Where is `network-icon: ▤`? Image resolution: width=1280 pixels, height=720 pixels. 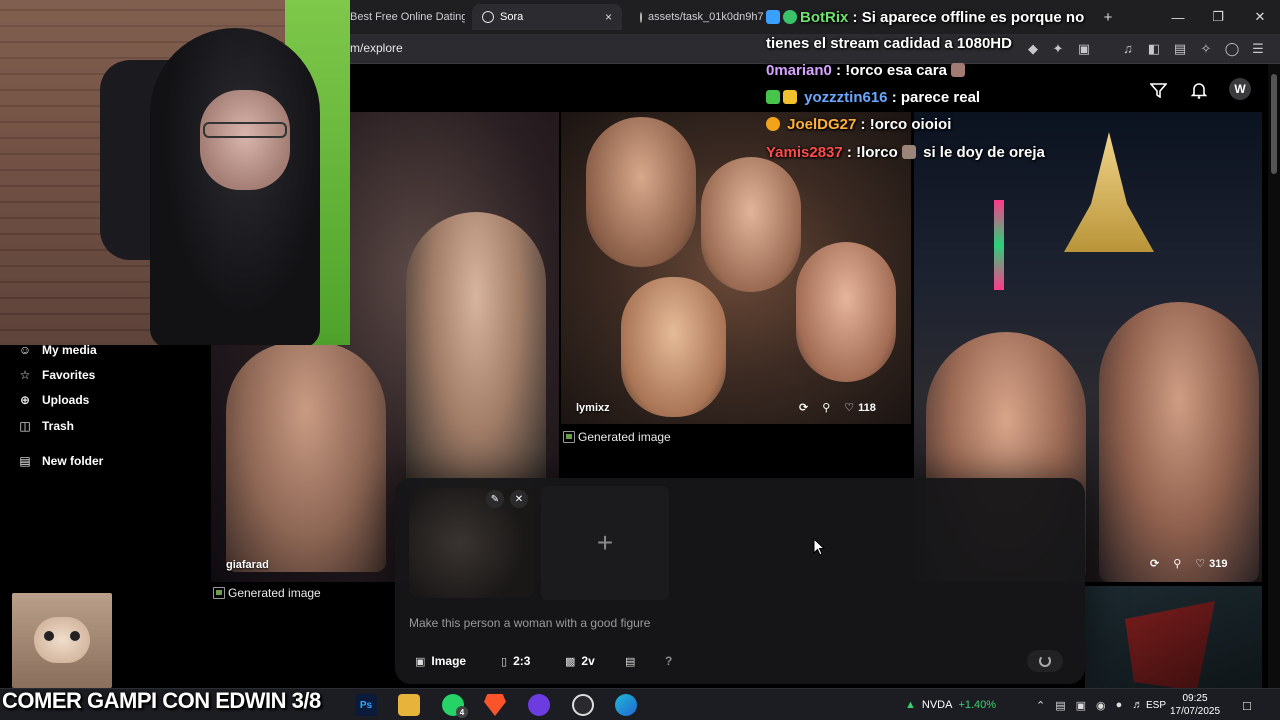 network-icon: ▤ is located at coordinates (1060, 705).